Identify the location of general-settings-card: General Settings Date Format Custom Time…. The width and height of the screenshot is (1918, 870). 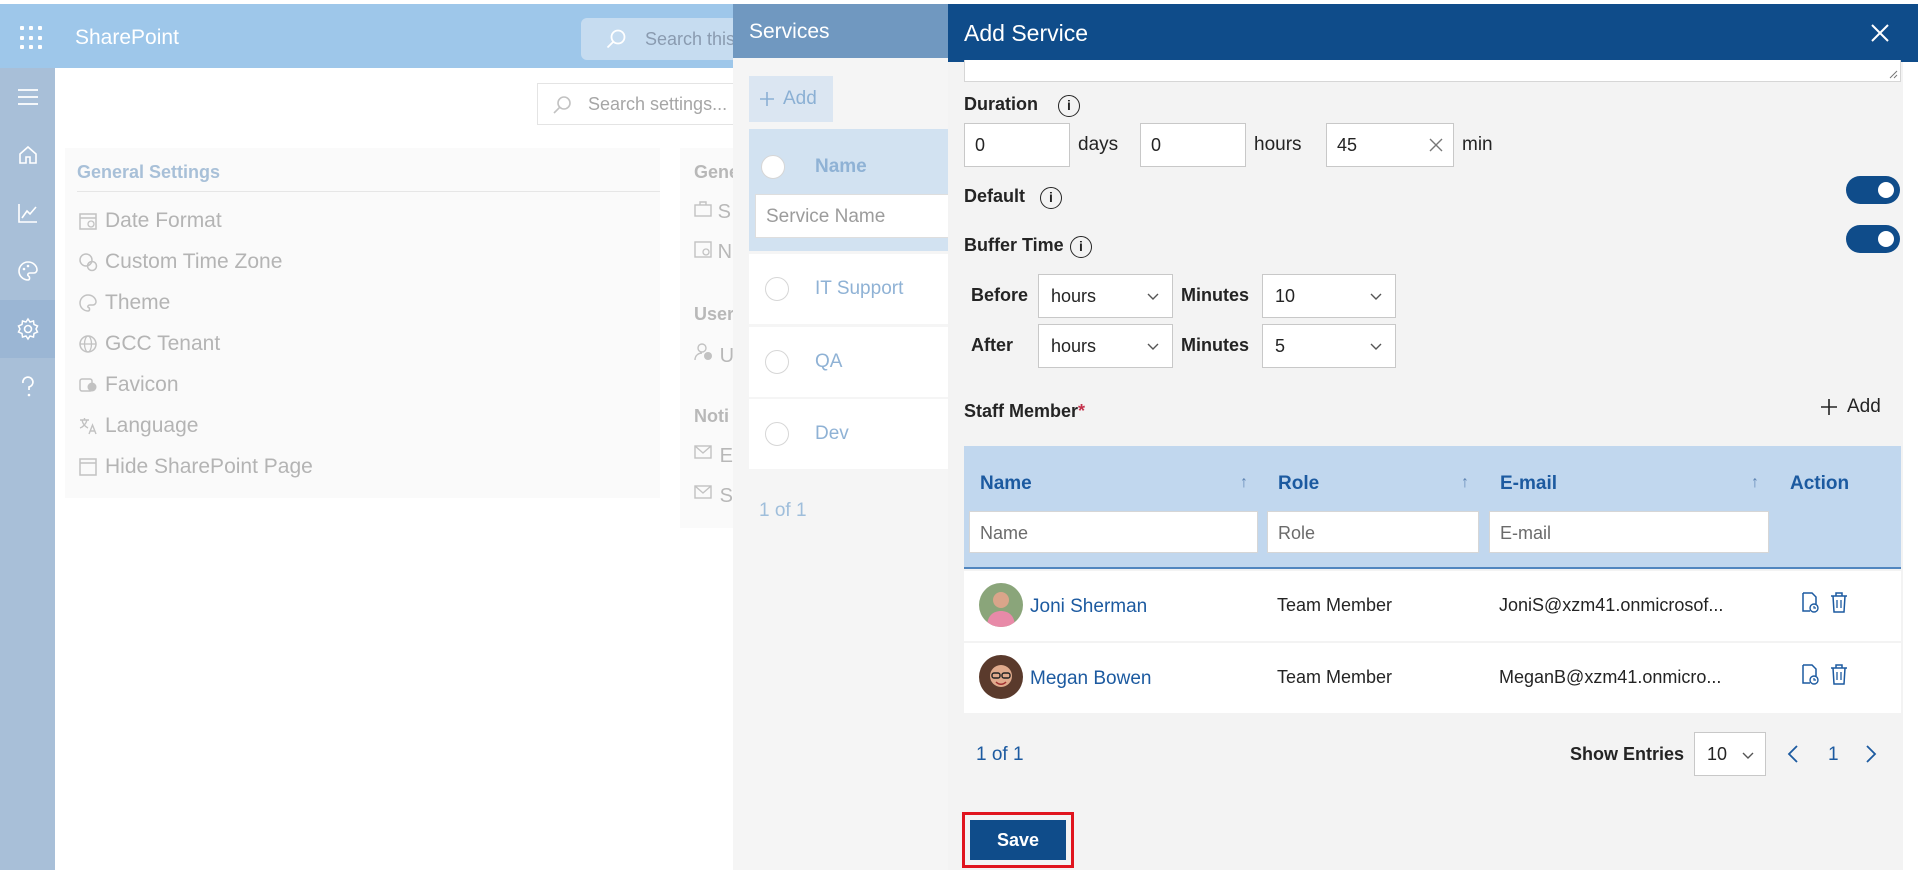
(362, 323).